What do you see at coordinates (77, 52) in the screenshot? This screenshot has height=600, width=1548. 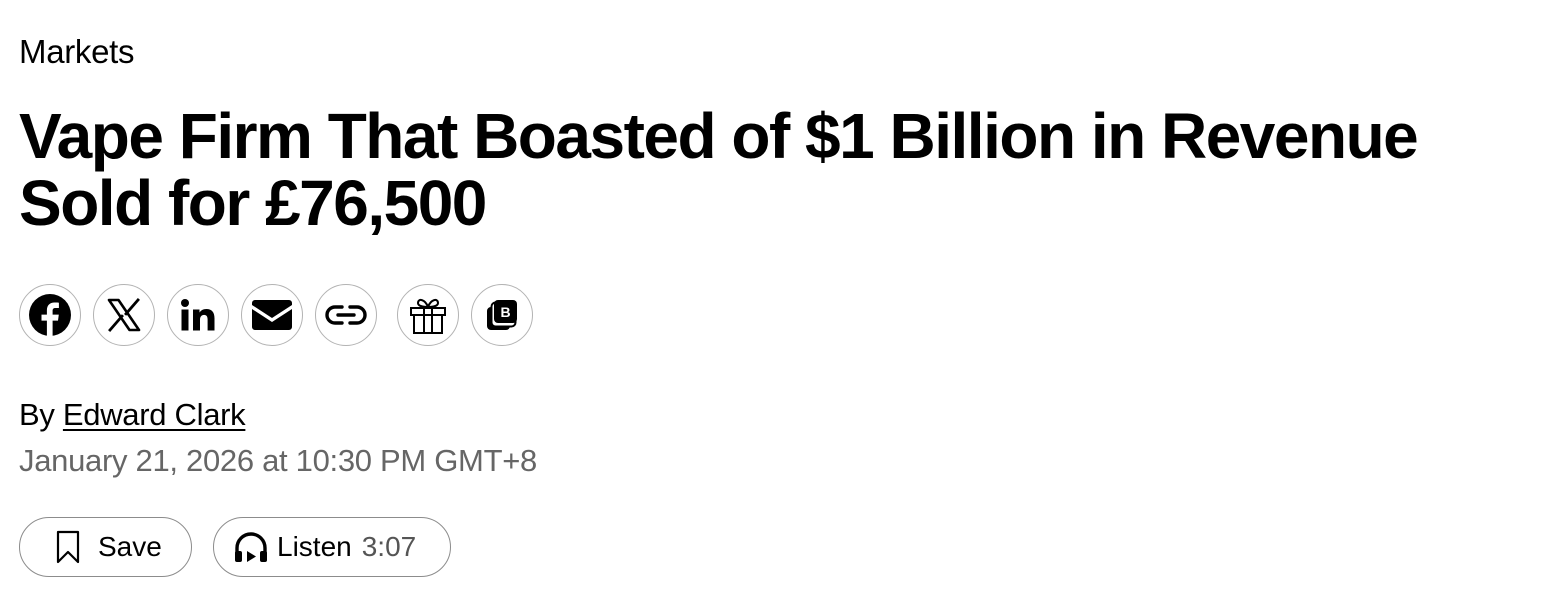 I see `section-link: Markets` at bounding box center [77, 52].